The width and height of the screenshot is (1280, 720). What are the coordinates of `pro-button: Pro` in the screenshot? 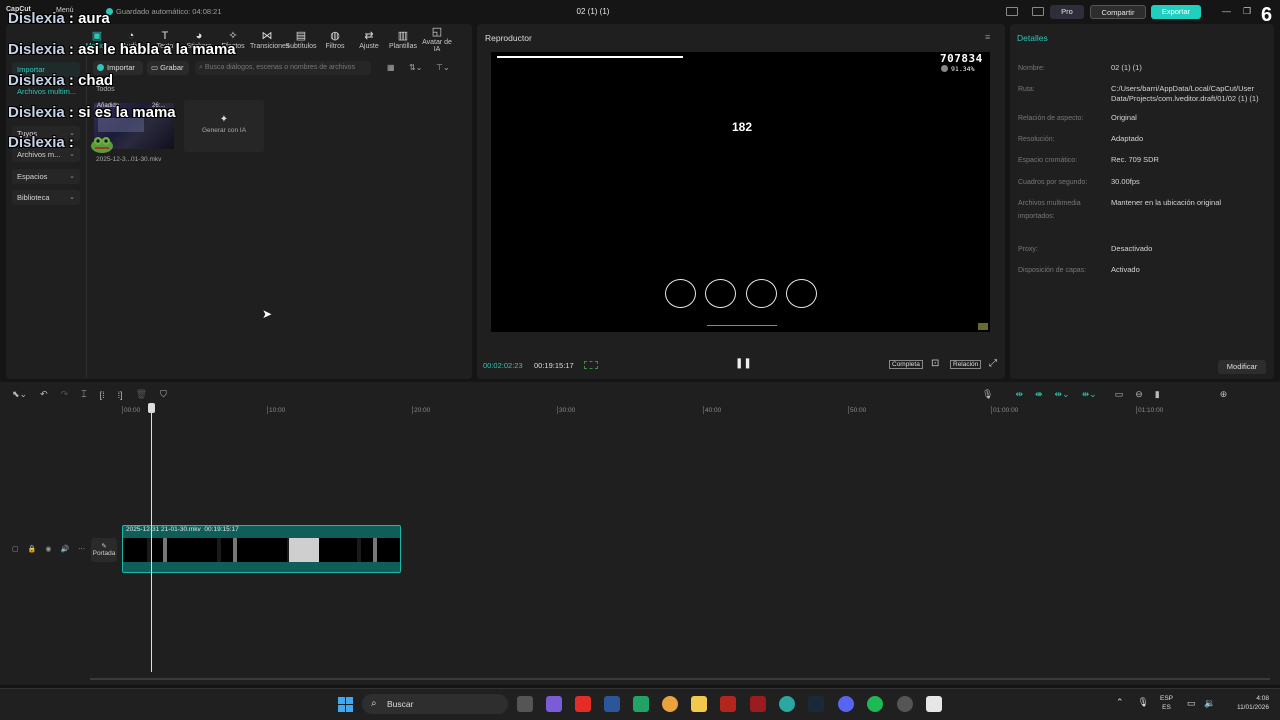 It's located at (1067, 12).